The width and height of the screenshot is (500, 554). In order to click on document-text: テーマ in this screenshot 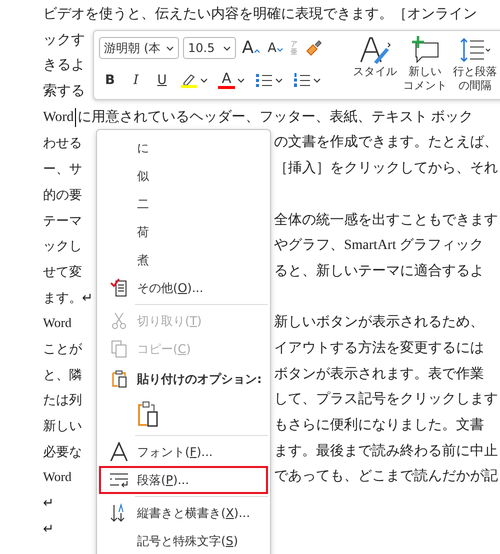, I will do `click(63, 221)`.